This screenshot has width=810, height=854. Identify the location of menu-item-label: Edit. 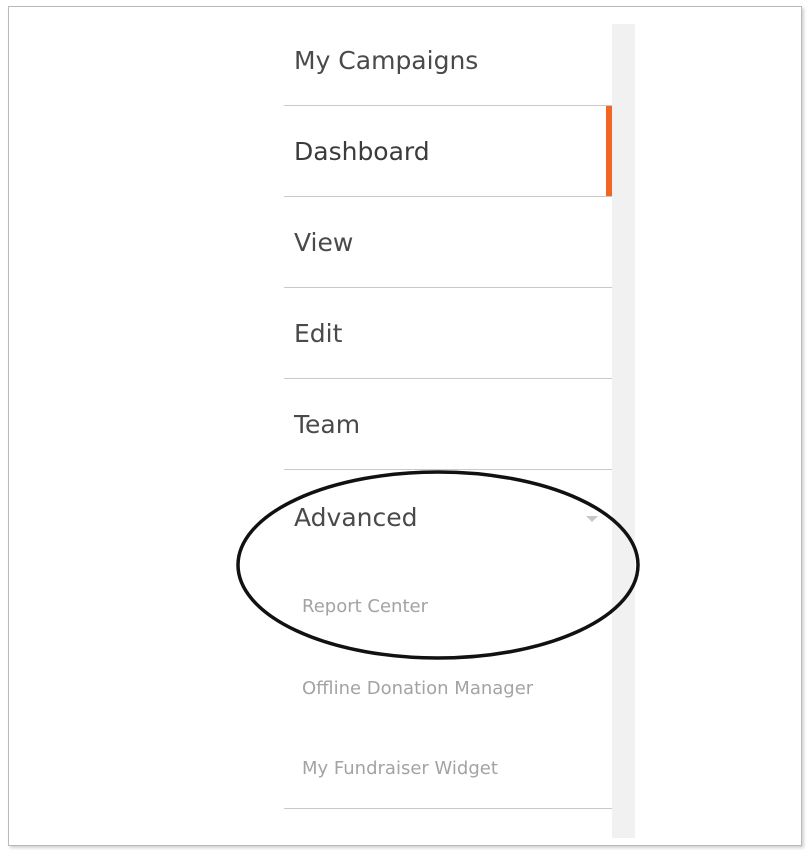
(318, 333).